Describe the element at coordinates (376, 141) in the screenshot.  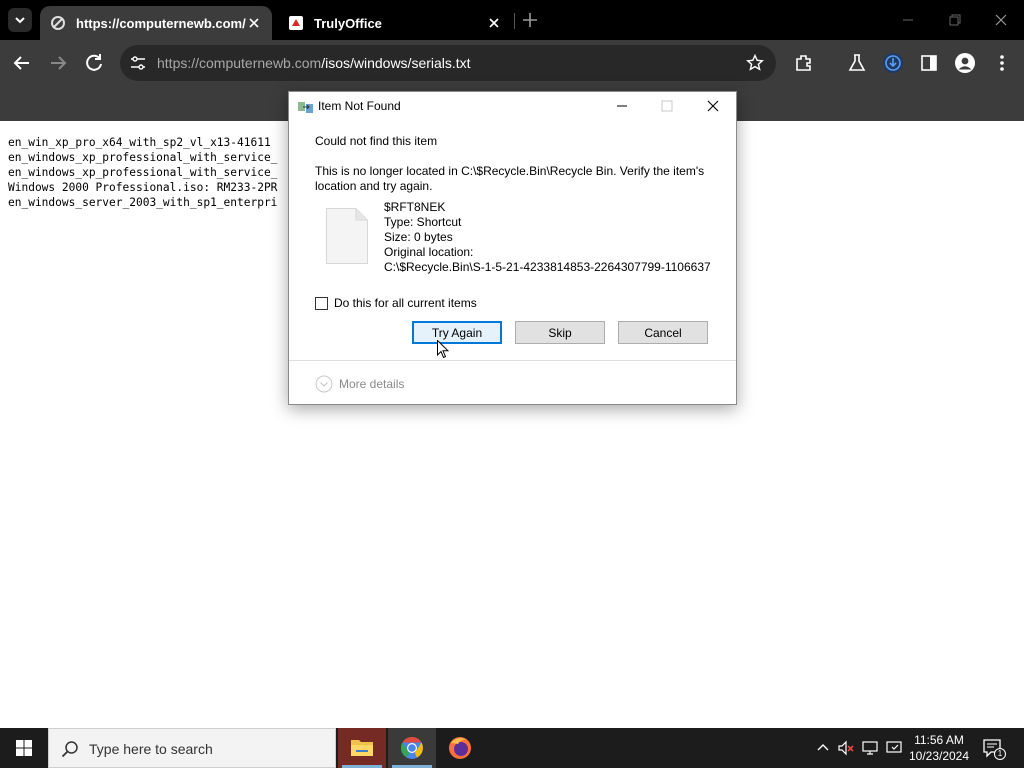
I see `dialog-heading: Could not find this item` at that location.